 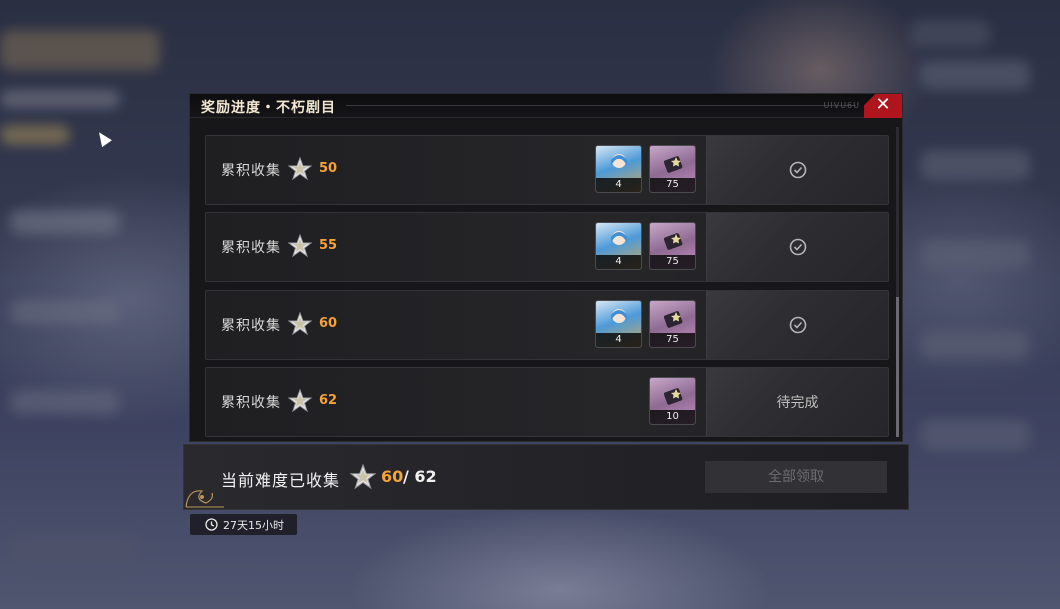 I want to click on claim-all-button: 全部领取, so click(x=796, y=477).